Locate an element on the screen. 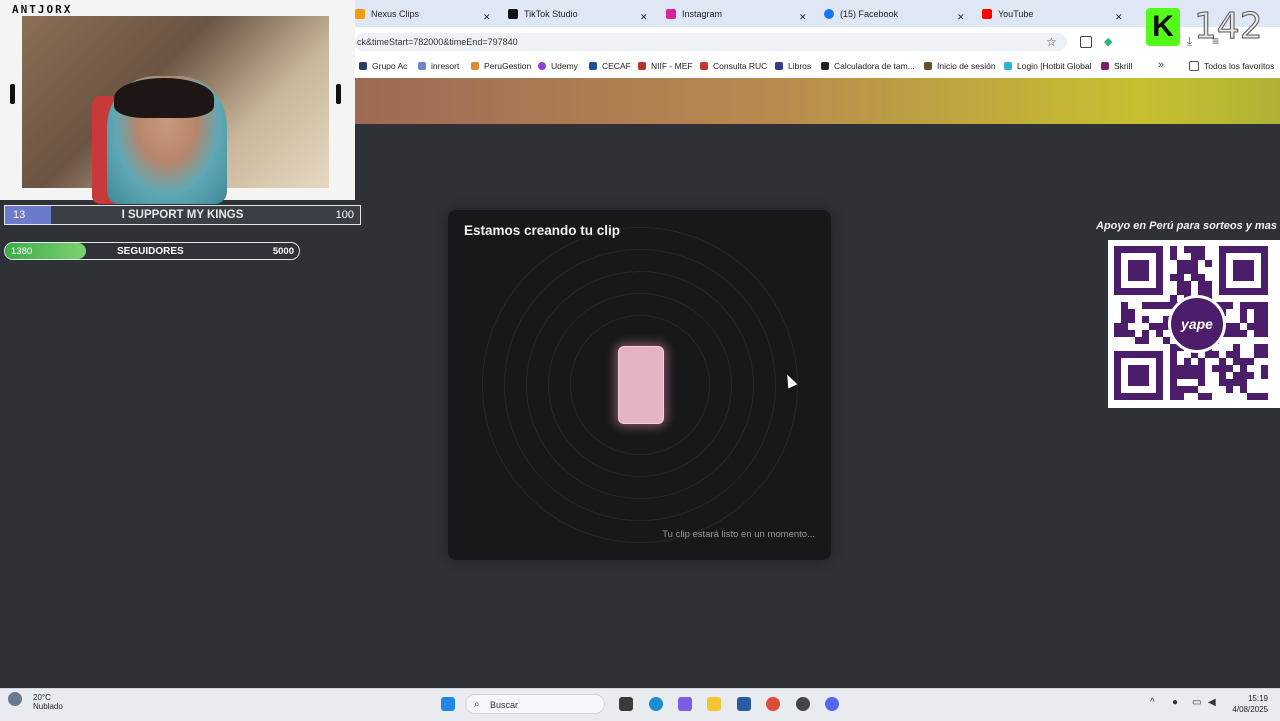 The width and height of the screenshot is (1280, 721). search-icon: ⌕ is located at coordinates (477, 704).